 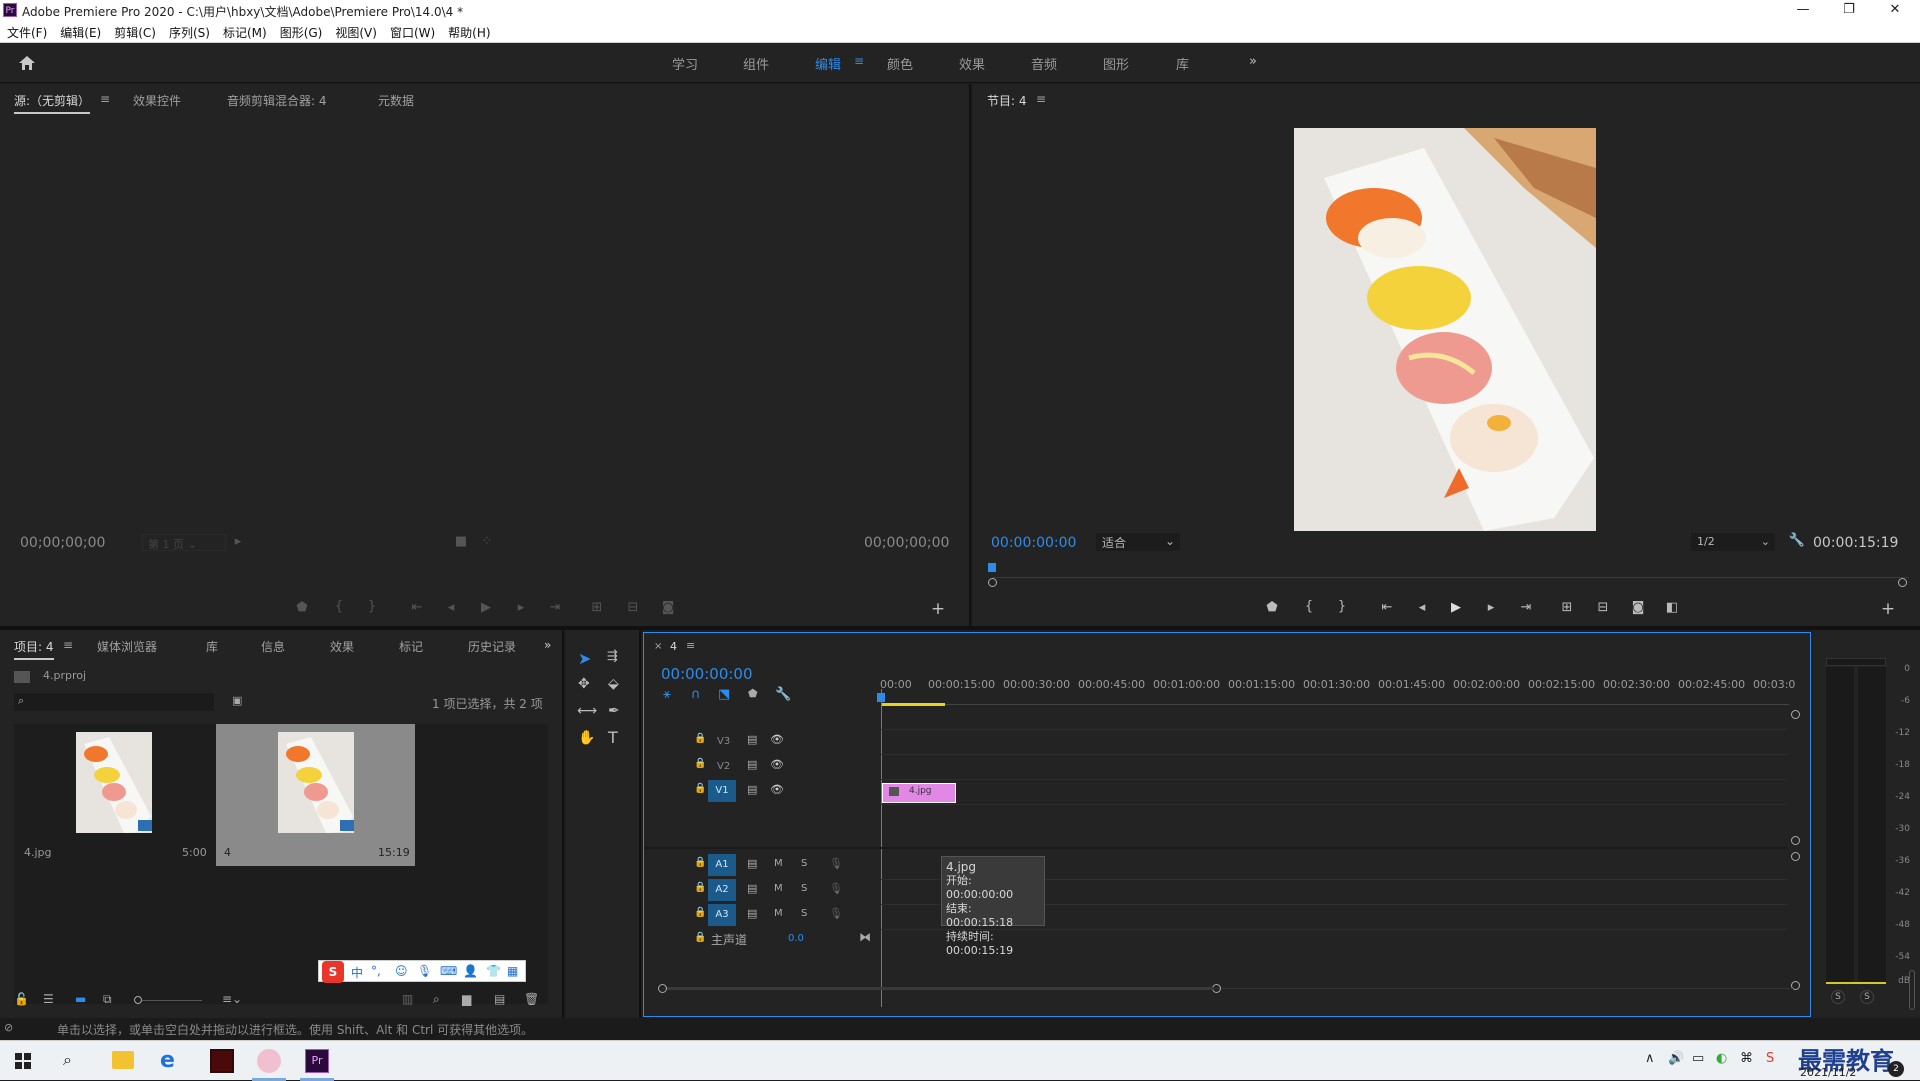 What do you see at coordinates (238, 541) in the screenshot?
I see `source-wrench-icon: ▸` at bounding box center [238, 541].